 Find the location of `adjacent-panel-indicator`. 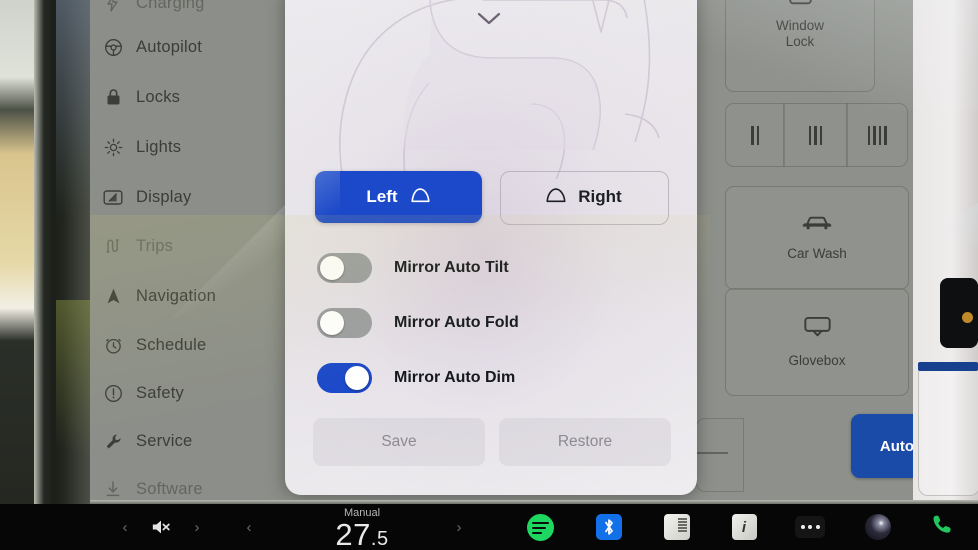

adjacent-panel-indicator is located at coordinates (967, 317).